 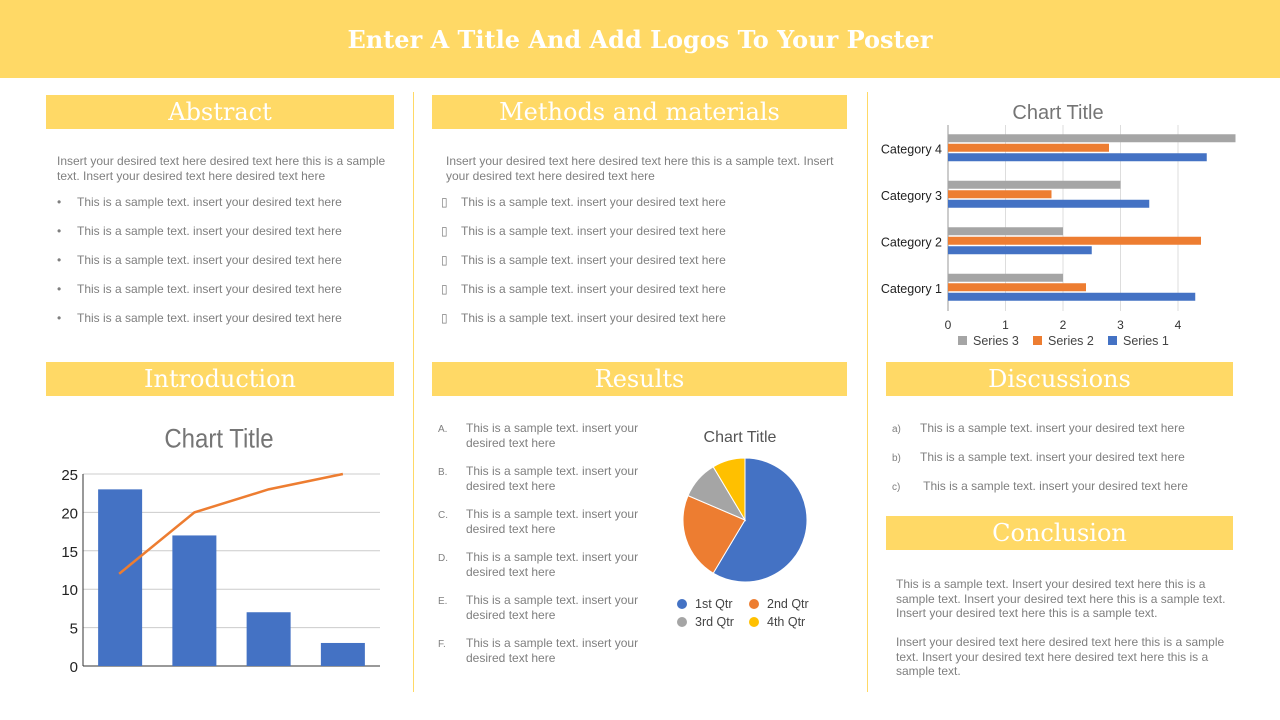 I want to click on intro-combo-chart: Chart Title 0 5 10 15 20 25, so click(x=220, y=550).